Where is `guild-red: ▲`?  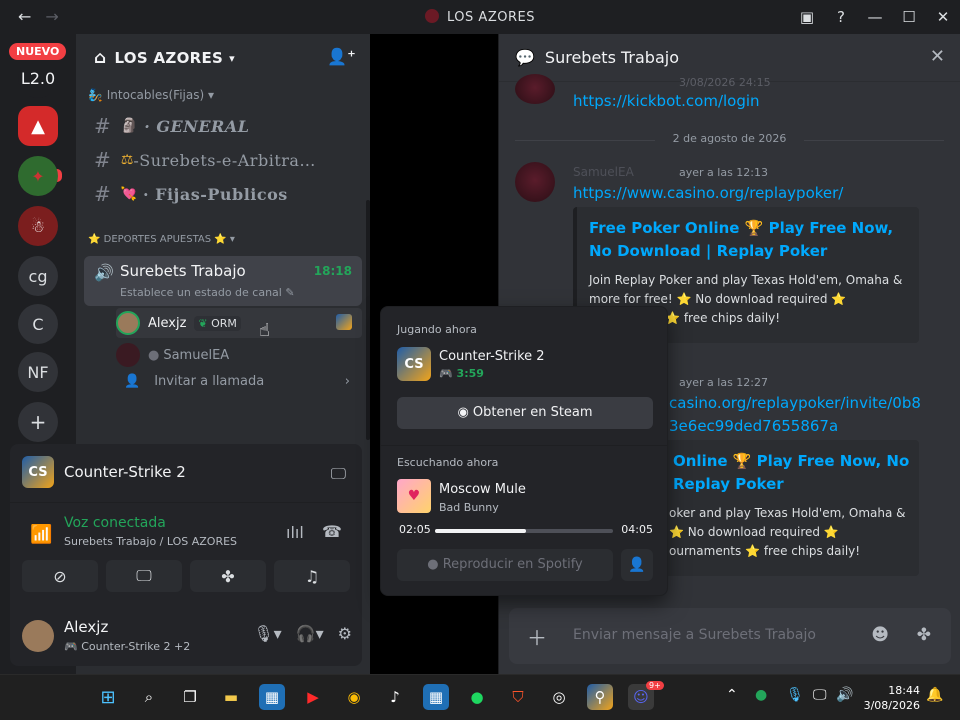 guild-red: ▲ is located at coordinates (38, 126).